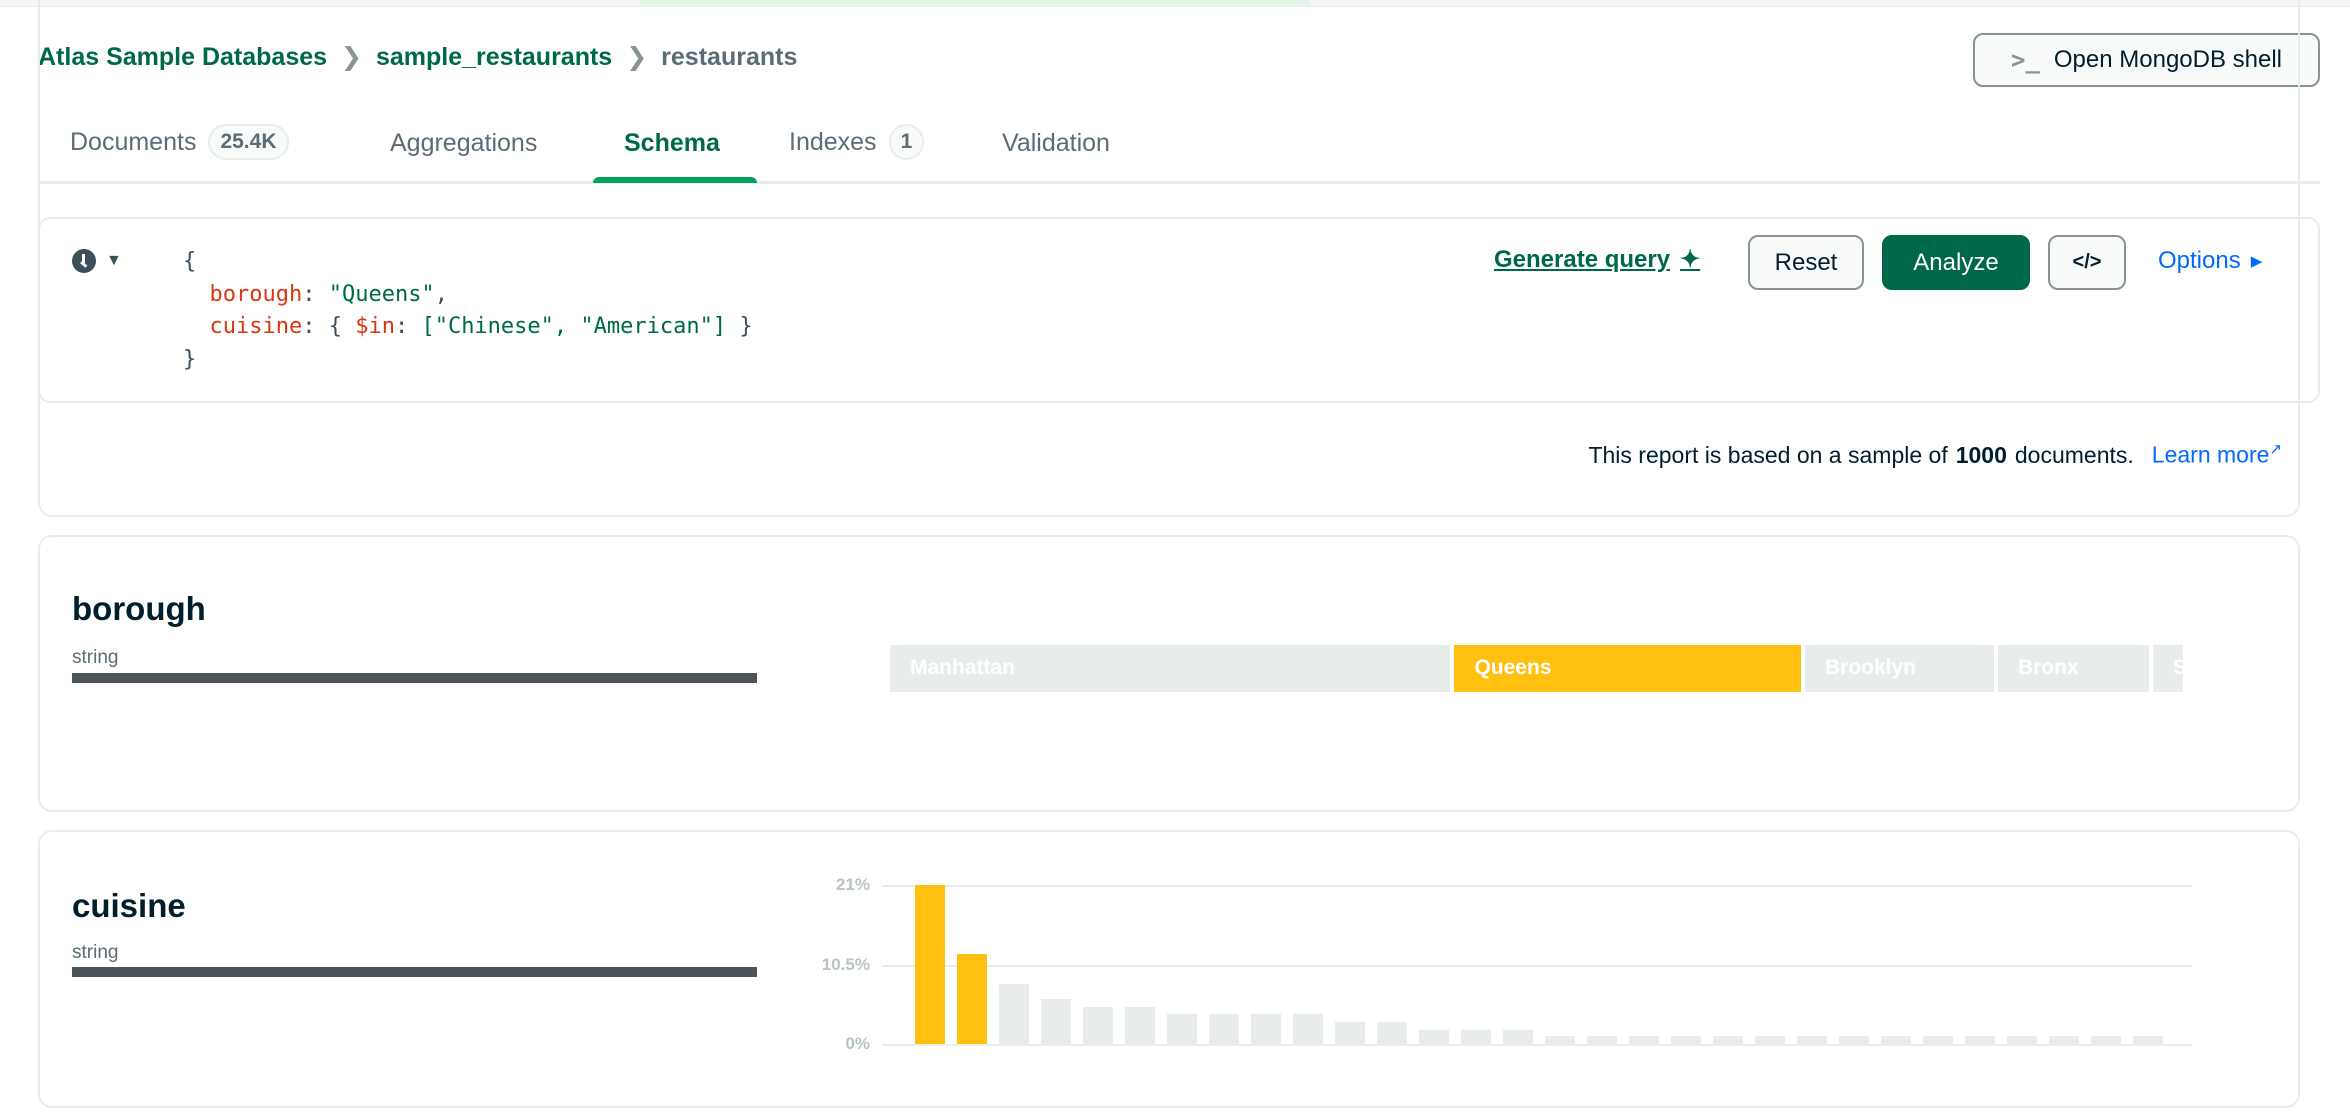 The height and width of the screenshot is (1116, 2350). I want to click on field-type: string, so click(95, 657).